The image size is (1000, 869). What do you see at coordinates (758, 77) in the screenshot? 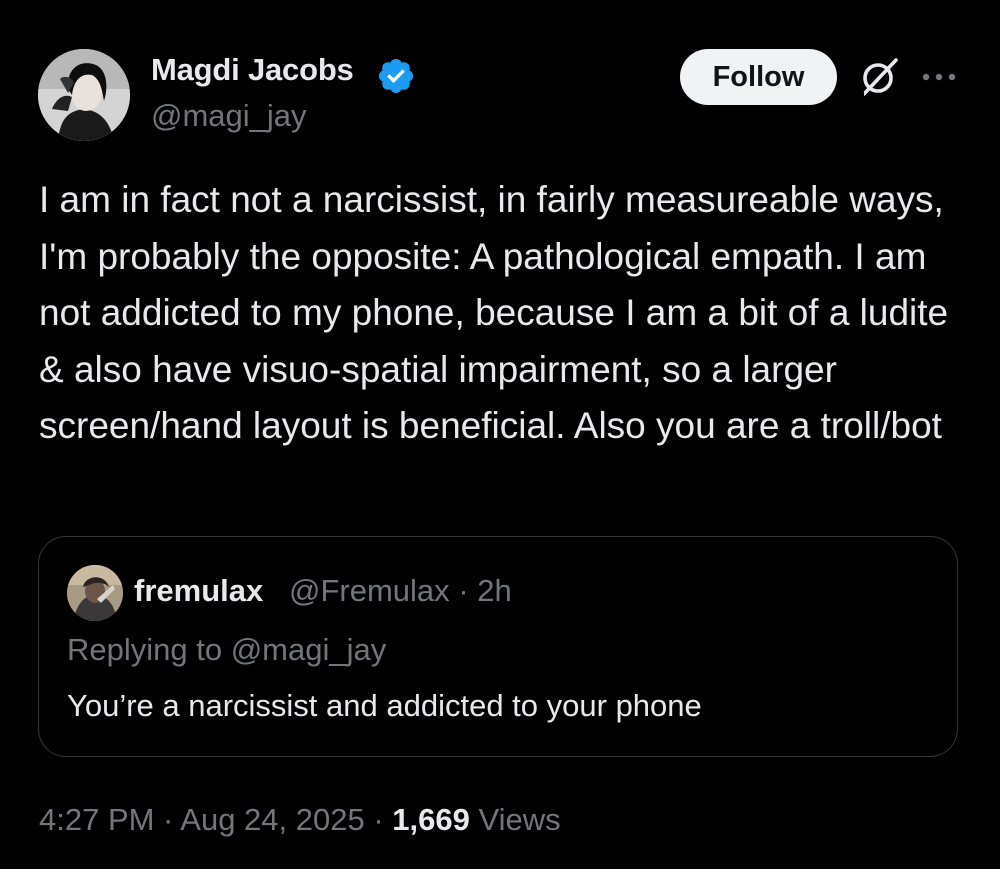
I see `follow-button: Follow` at bounding box center [758, 77].